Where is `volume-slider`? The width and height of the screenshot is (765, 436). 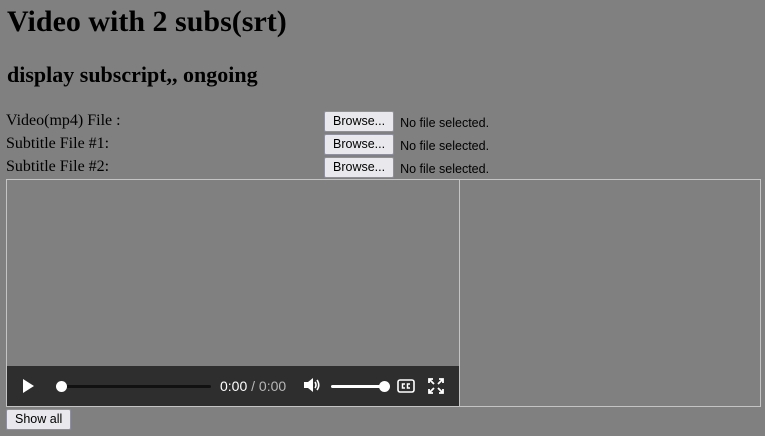
volume-slider is located at coordinates (360, 386).